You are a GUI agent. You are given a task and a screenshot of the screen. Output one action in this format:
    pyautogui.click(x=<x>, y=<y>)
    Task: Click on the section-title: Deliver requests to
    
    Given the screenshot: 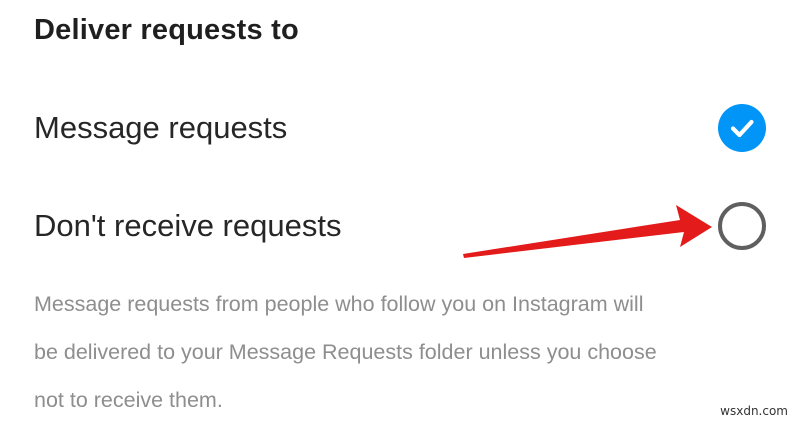 What is the action you would take?
    pyautogui.click(x=166, y=30)
    